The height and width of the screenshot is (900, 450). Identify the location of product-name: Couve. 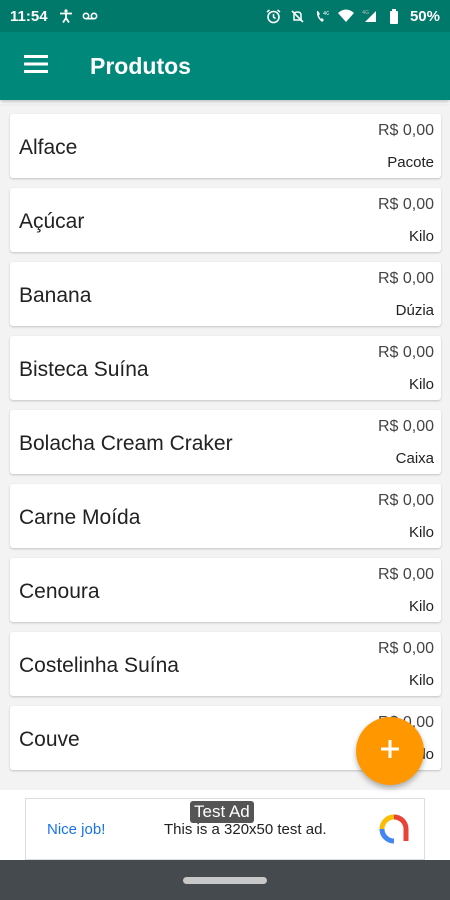
(49, 739).